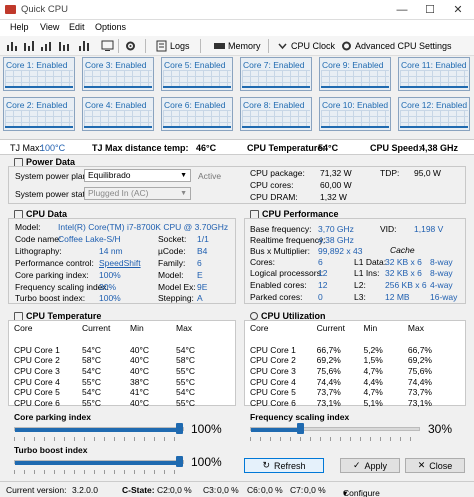  What do you see at coordinates (120, 263) in the screenshot?
I see `speedshift-link: SpeedShift` at bounding box center [120, 263].